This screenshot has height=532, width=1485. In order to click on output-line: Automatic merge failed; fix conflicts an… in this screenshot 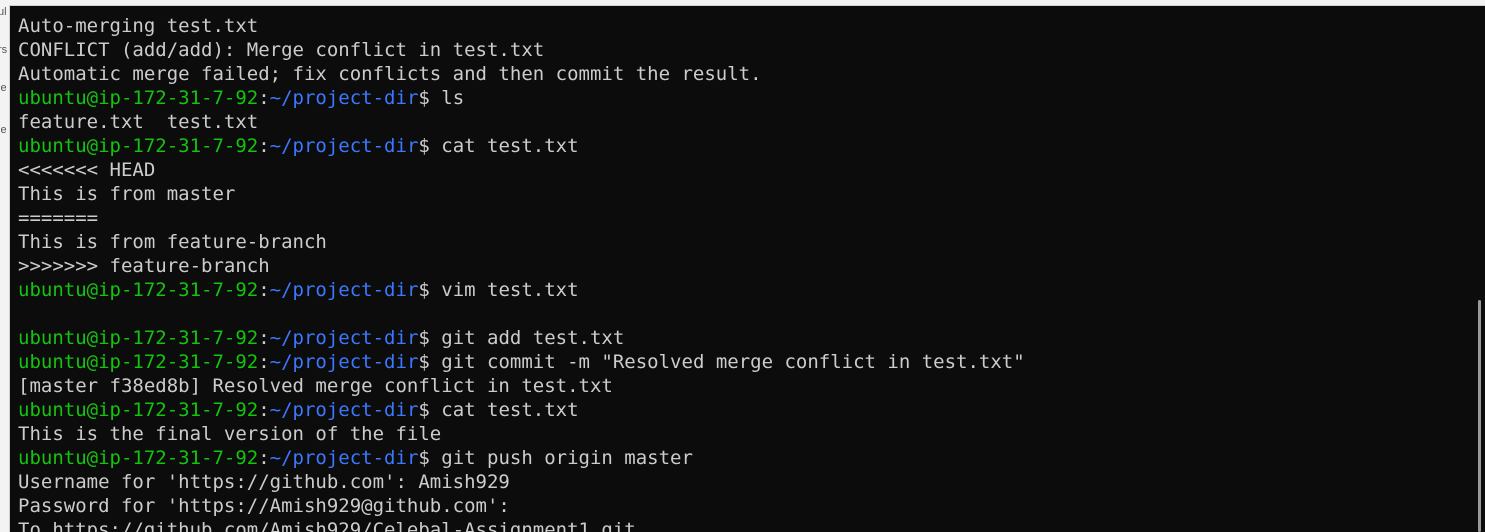, I will do `click(390, 74)`.